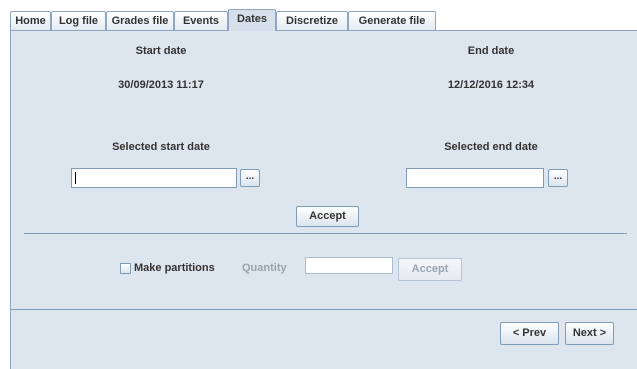 The image size is (637, 369). I want to click on start-date-value: 30/09/2013 11:17, so click(161, 85).